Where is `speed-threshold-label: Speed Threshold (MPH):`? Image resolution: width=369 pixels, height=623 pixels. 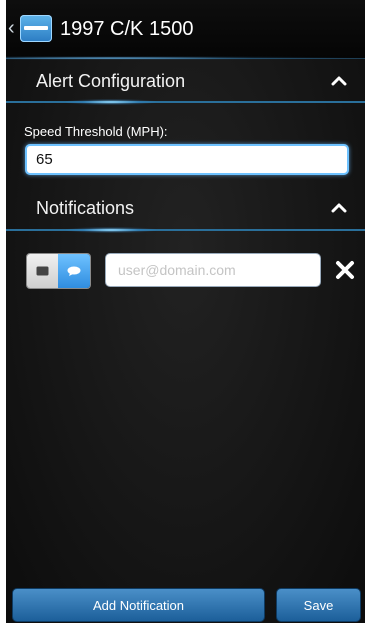
speed-threshold-label: Speed Threshold (MPH): is located at coordinates (96, 131).